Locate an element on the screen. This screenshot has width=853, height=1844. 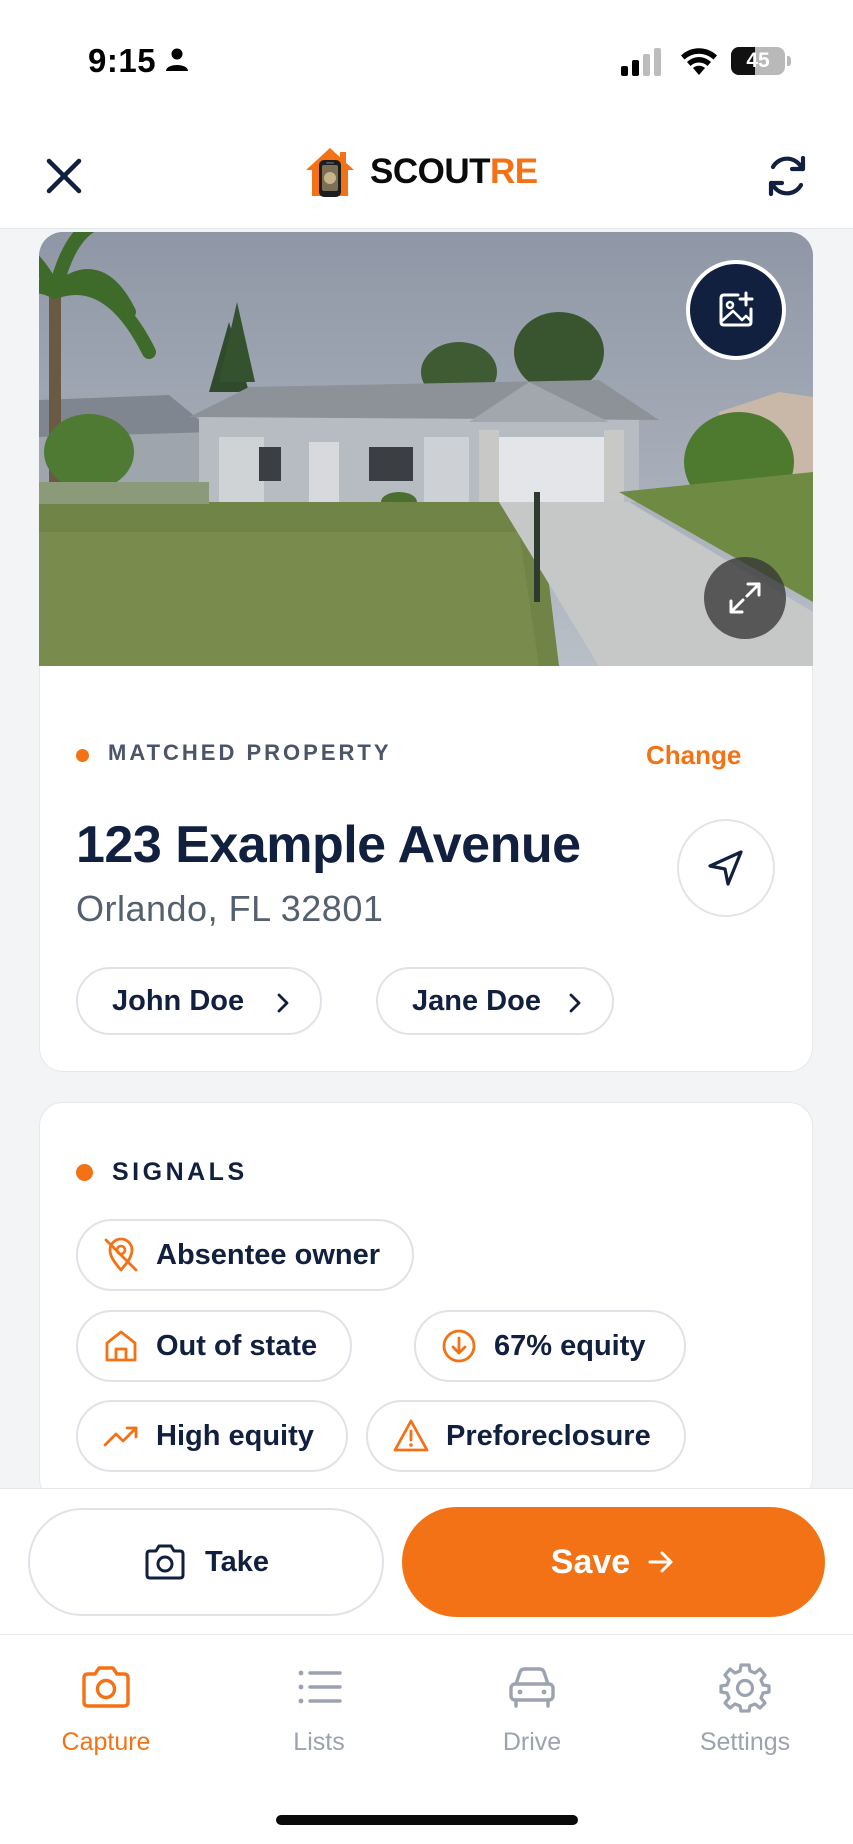
status-bar: 9:15 45 is located at coordinates (426, 57).